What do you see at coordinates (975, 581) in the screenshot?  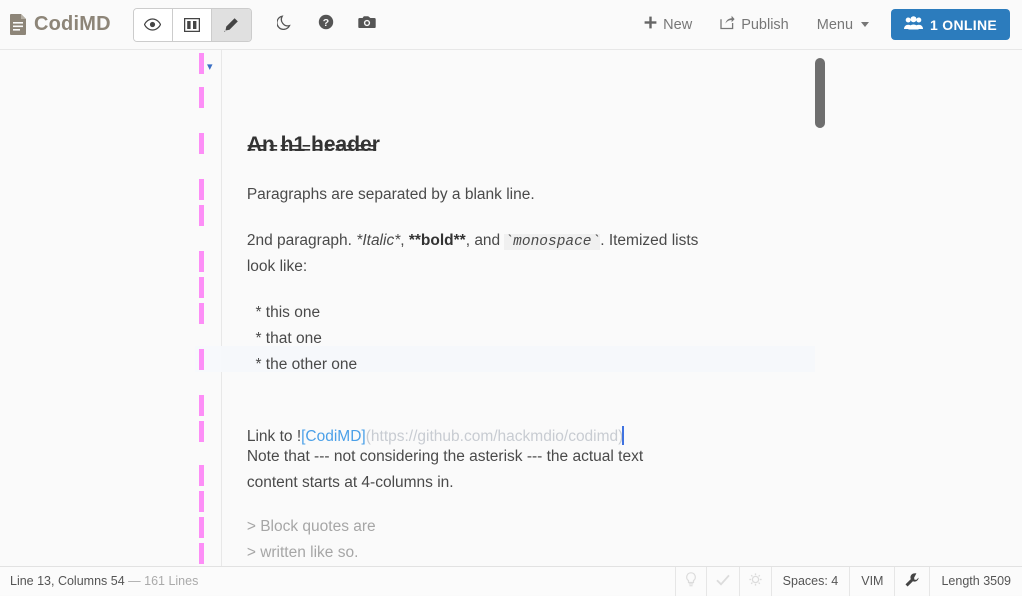 I see `status-length-info: Length 3509` at bounding box center [975, 581].